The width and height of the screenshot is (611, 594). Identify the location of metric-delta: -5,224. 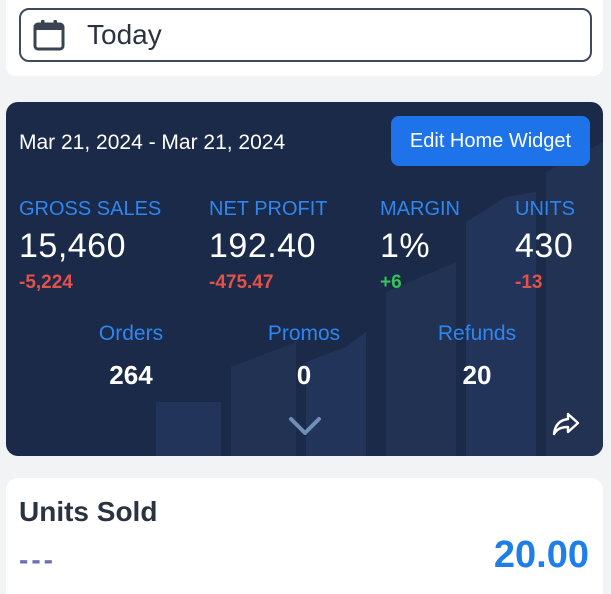
(46, 282).